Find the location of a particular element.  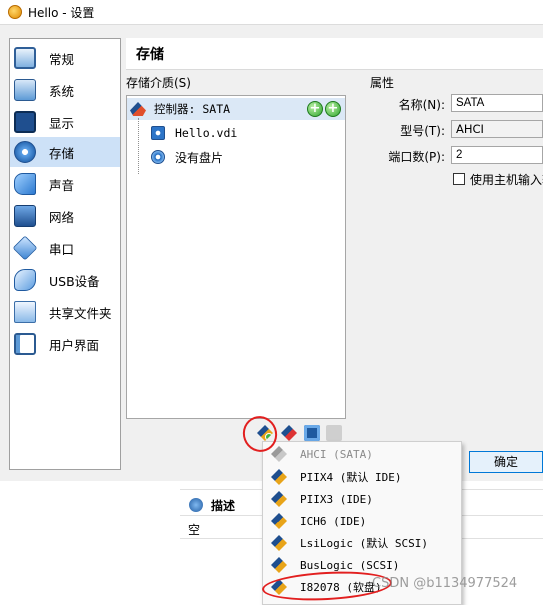

menu-item-piix4: PIIX4 (默认 IDE) is located at coordinates (362, 477).